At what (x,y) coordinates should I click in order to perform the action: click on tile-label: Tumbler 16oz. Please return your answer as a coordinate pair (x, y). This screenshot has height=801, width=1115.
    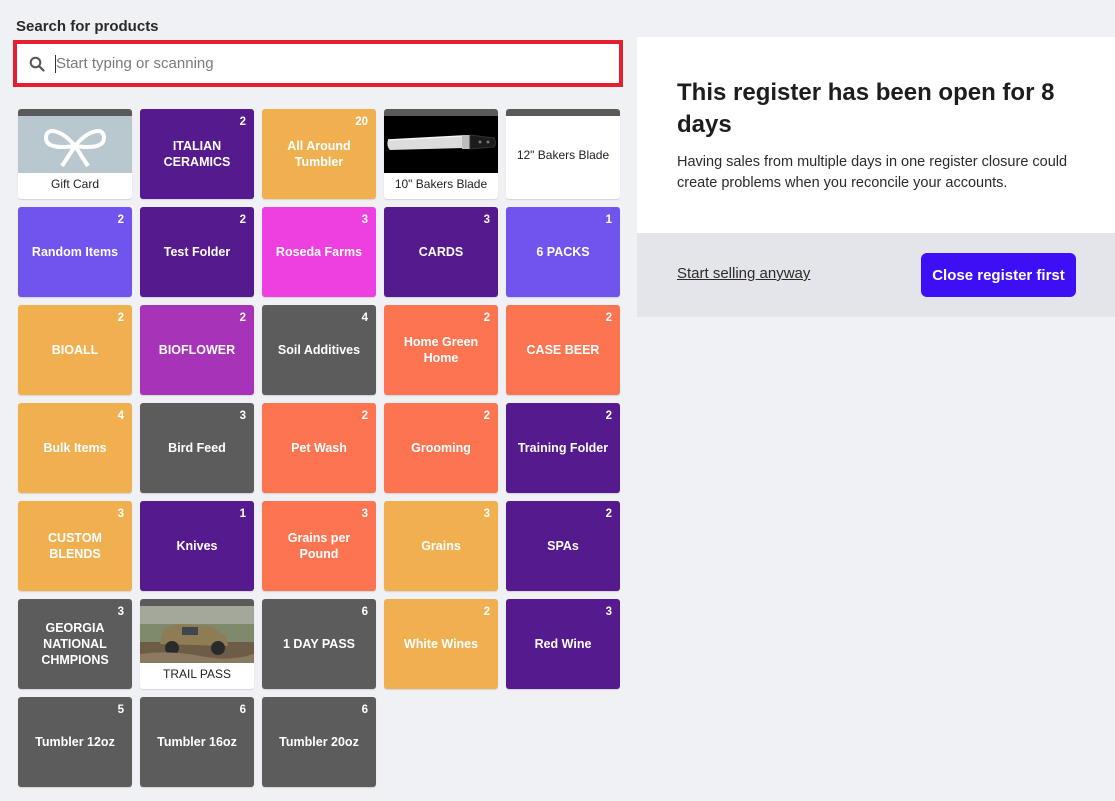
    Looking at the image, I should click on (197, 742).